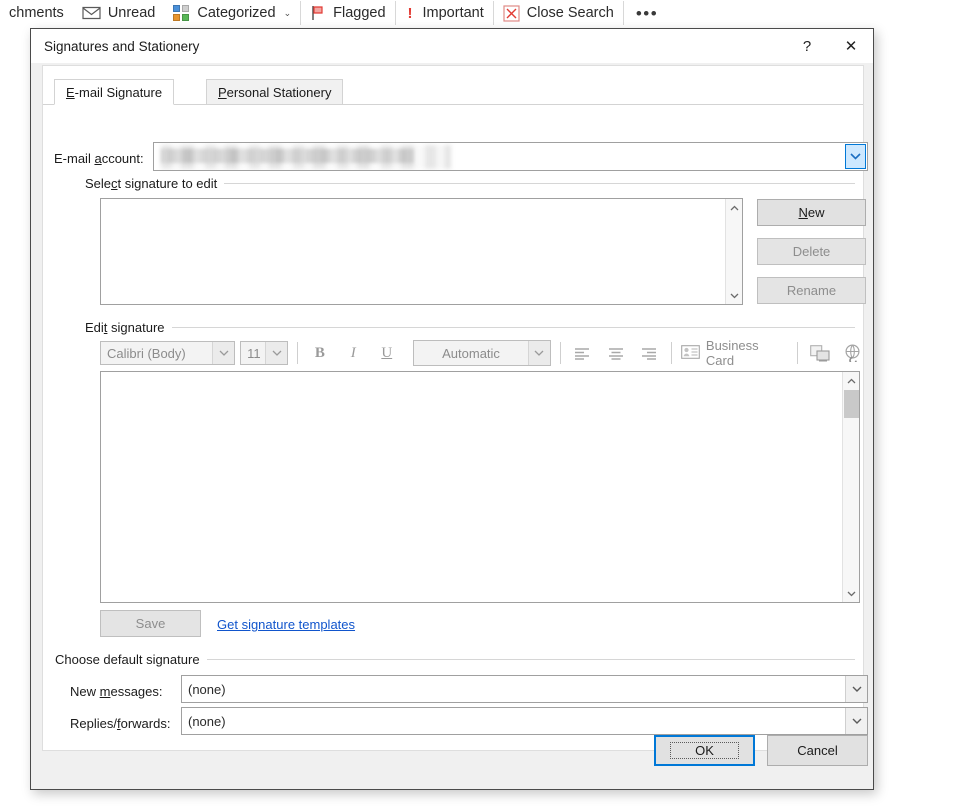  Describe the element at coordinates (264, 353) in the screenshot. I see `font-size-combobox: 11` at that location.